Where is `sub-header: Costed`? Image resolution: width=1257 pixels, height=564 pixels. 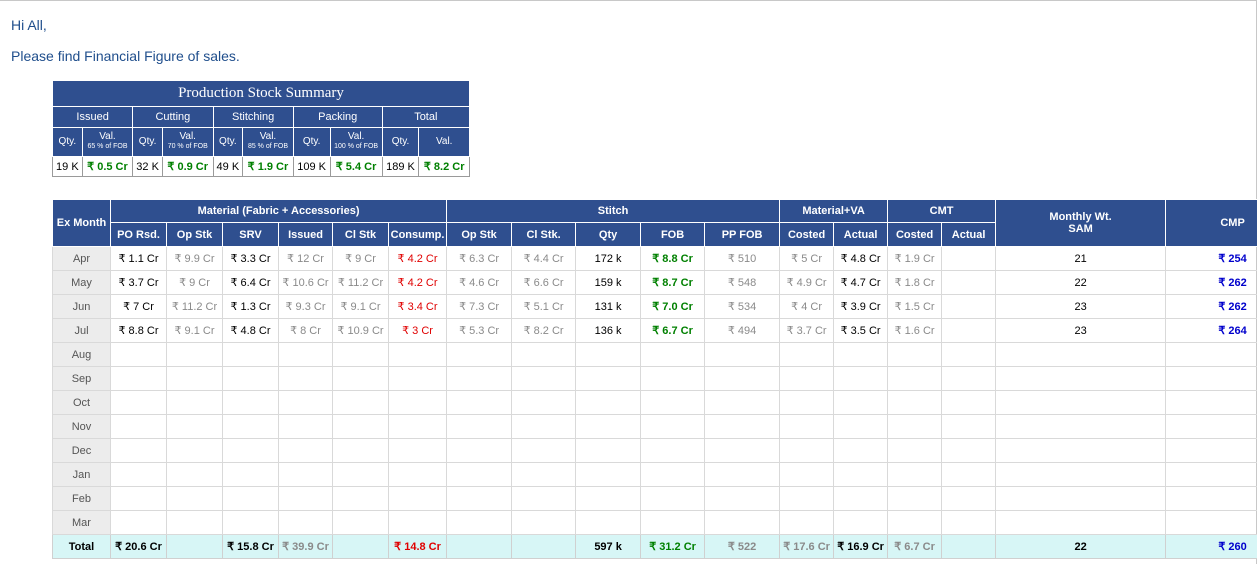
sub-header: Costed is located at coordinates (807, 234).